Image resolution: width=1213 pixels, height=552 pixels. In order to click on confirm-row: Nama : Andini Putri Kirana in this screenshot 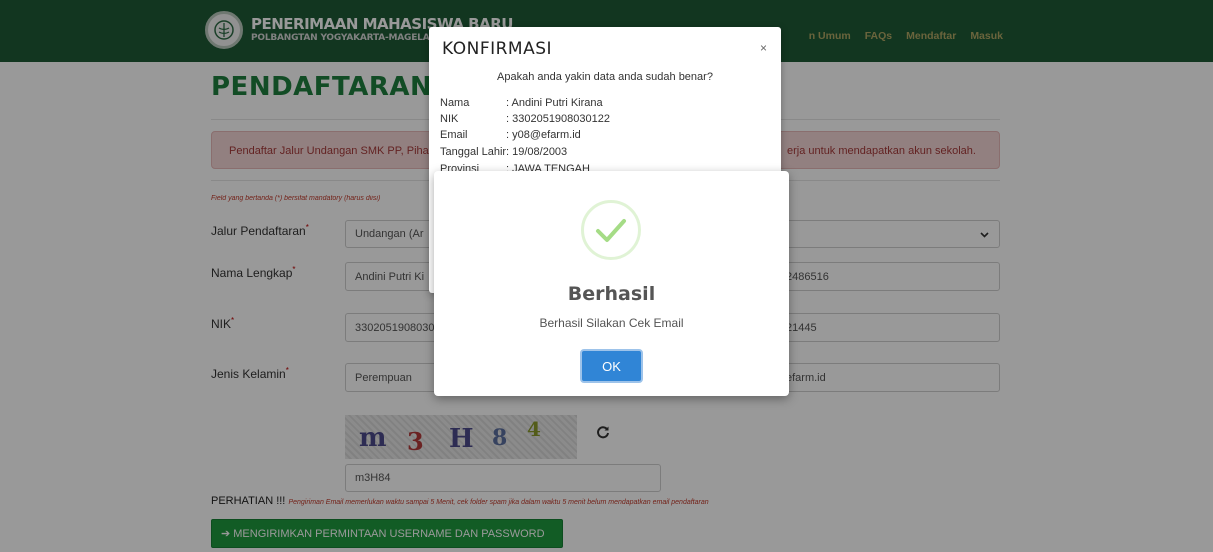, I will do `click(521, 103)`.